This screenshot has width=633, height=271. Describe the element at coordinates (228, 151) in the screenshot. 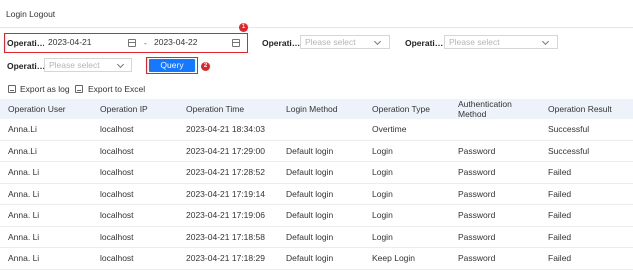

I see `table-cell: 2023-04-21 17:29:00` at that location.